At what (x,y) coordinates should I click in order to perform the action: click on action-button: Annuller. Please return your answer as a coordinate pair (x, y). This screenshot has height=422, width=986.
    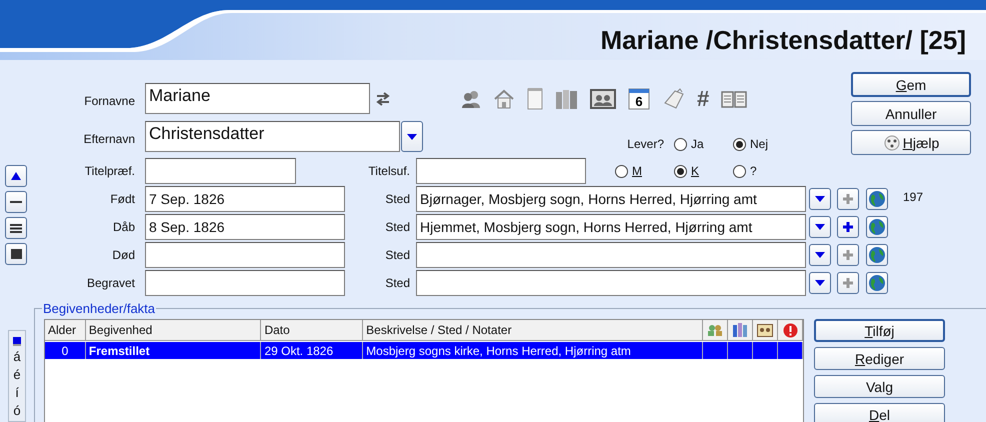
    Looking at the image, I should click on (911, 113).